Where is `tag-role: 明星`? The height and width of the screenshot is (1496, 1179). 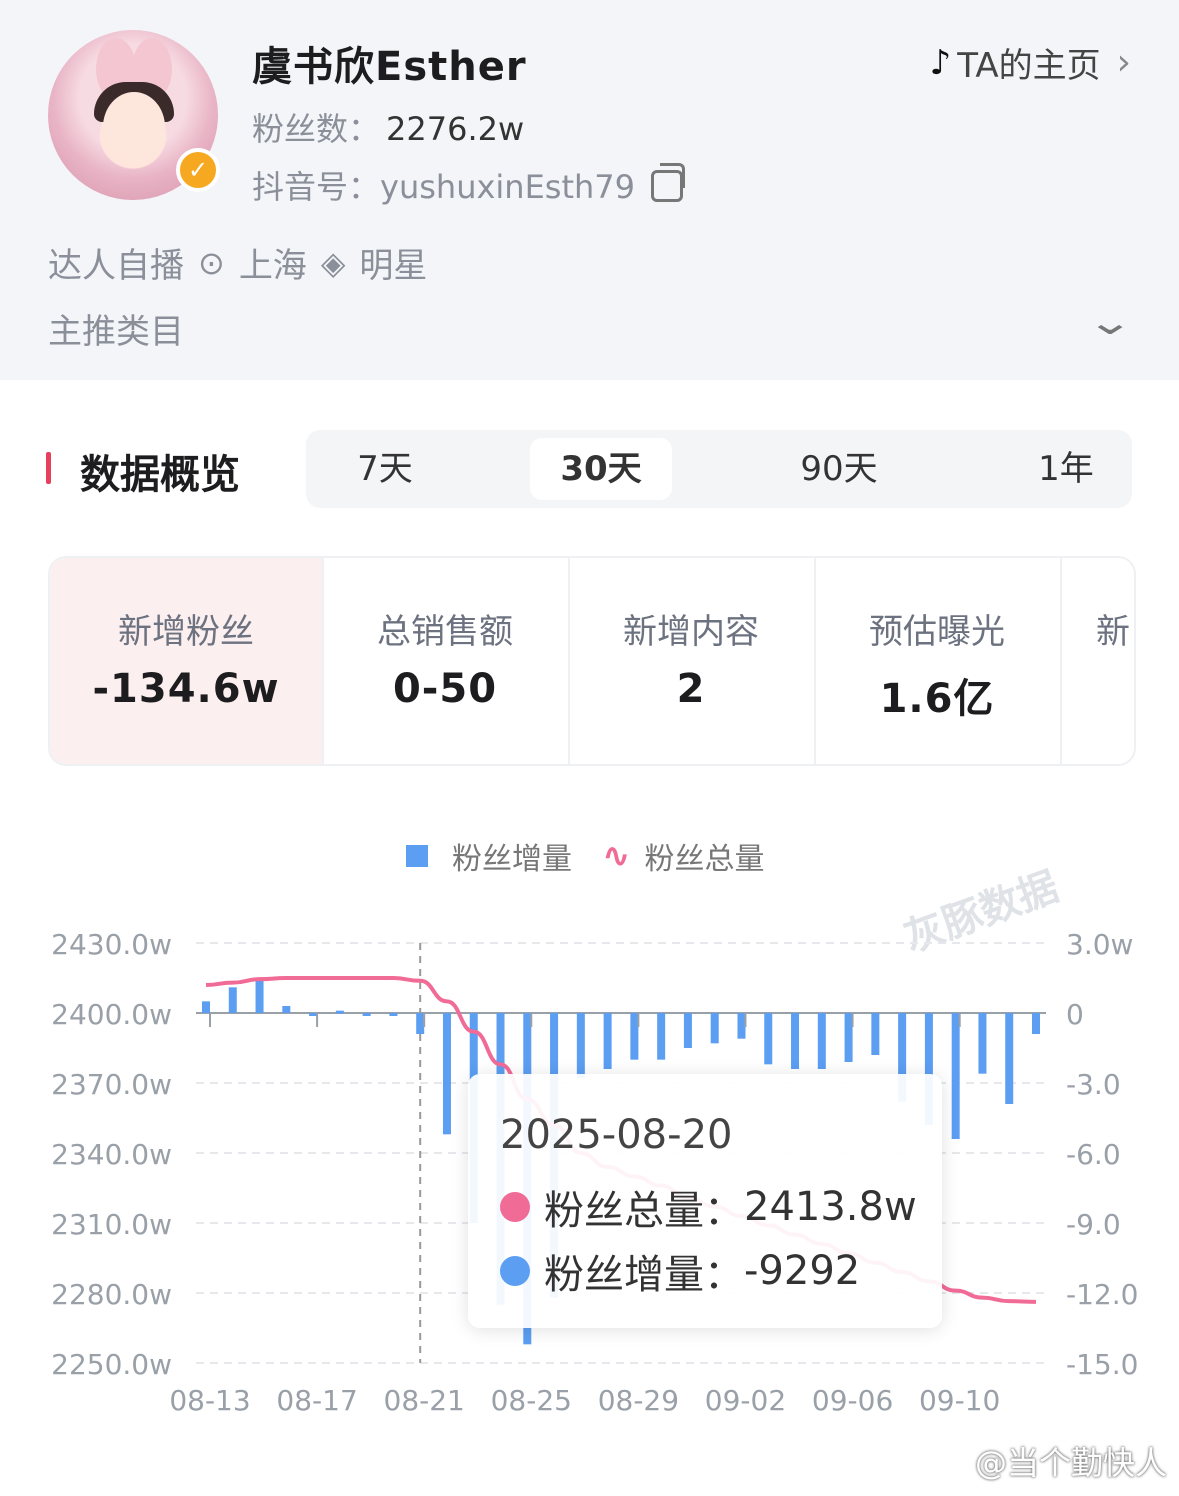 tag-role: 明星 is located at coordinates (393, 266).